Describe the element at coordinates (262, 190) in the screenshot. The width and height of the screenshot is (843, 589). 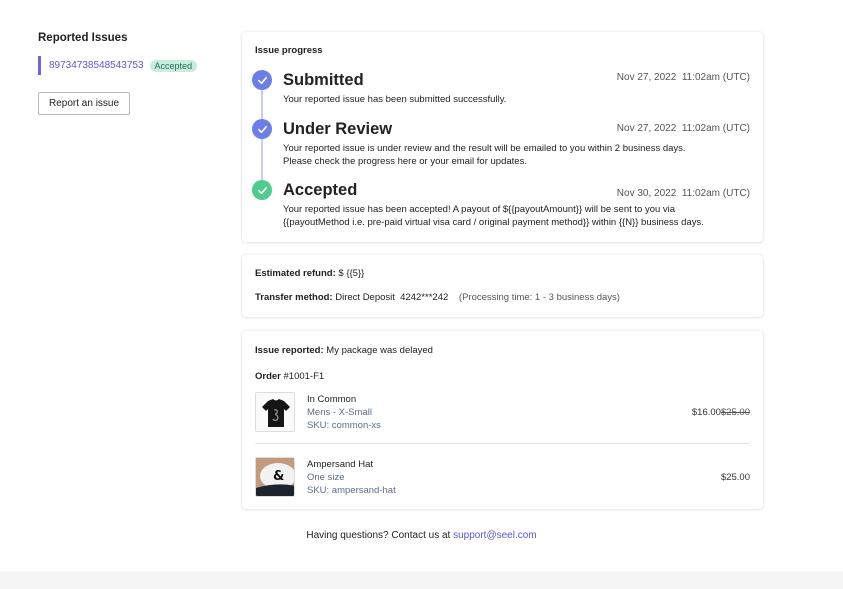
I see `step-accepted-check-icon` at that location.